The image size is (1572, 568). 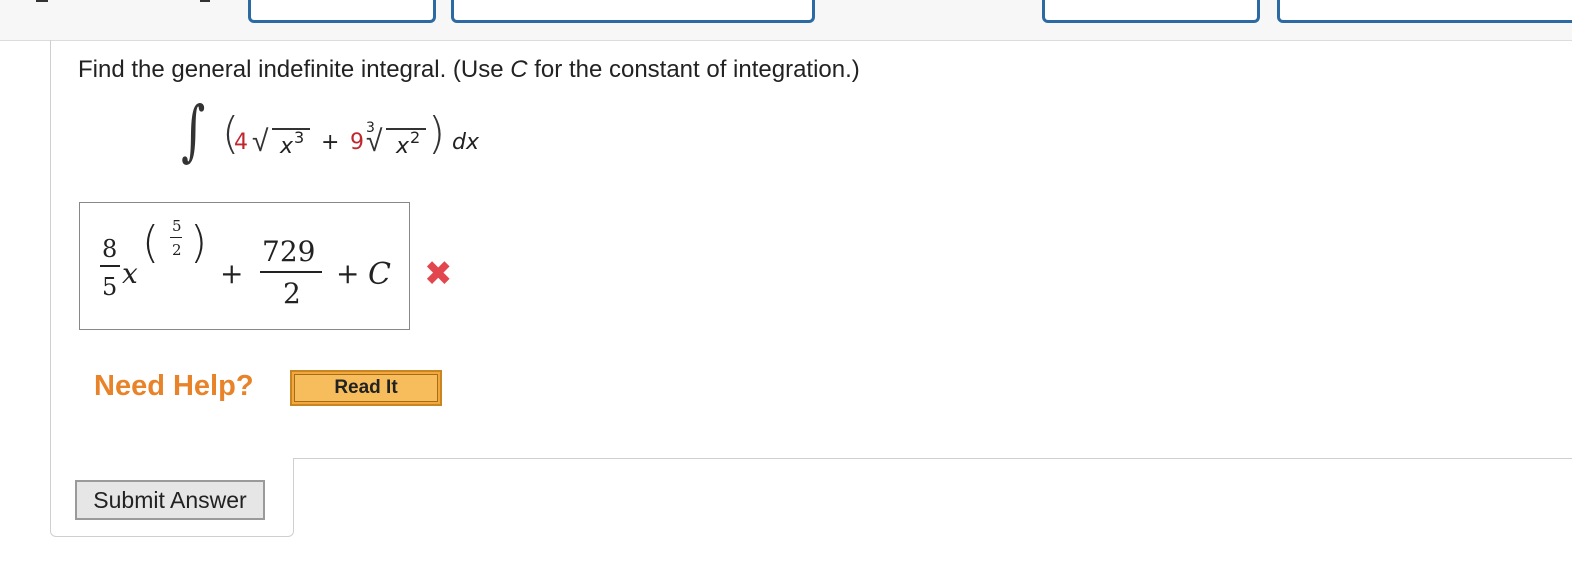 What do you see at coordinates (289, 251) in the screenshot?
I see `frac2-numerator: 729` at bounding box center [289, 251].